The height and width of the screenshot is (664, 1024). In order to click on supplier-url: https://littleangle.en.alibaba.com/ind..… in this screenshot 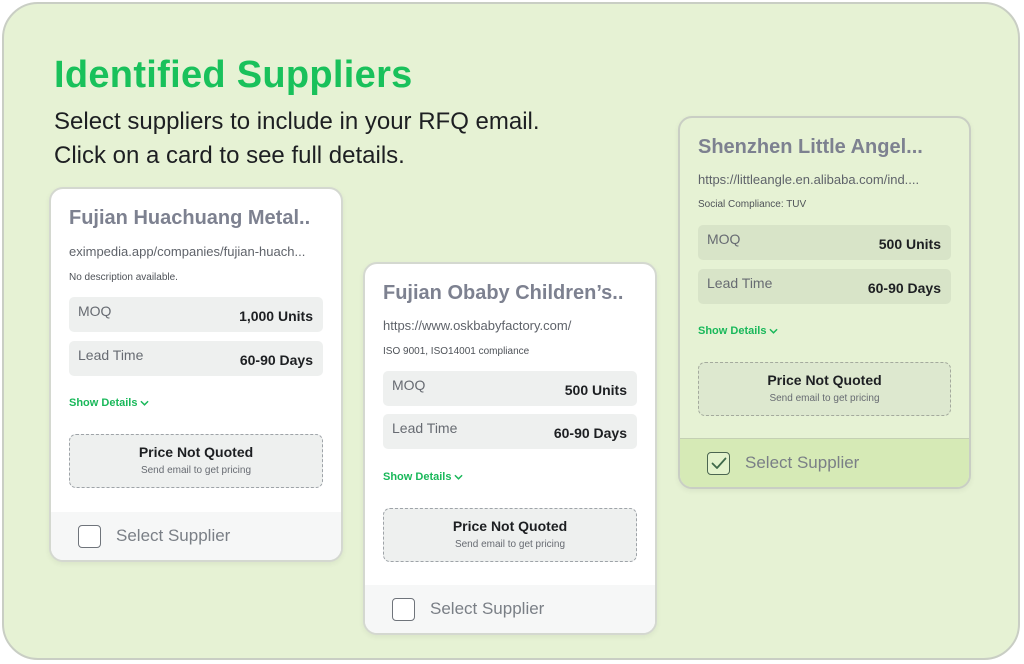, I will do `click(826, 179)`.